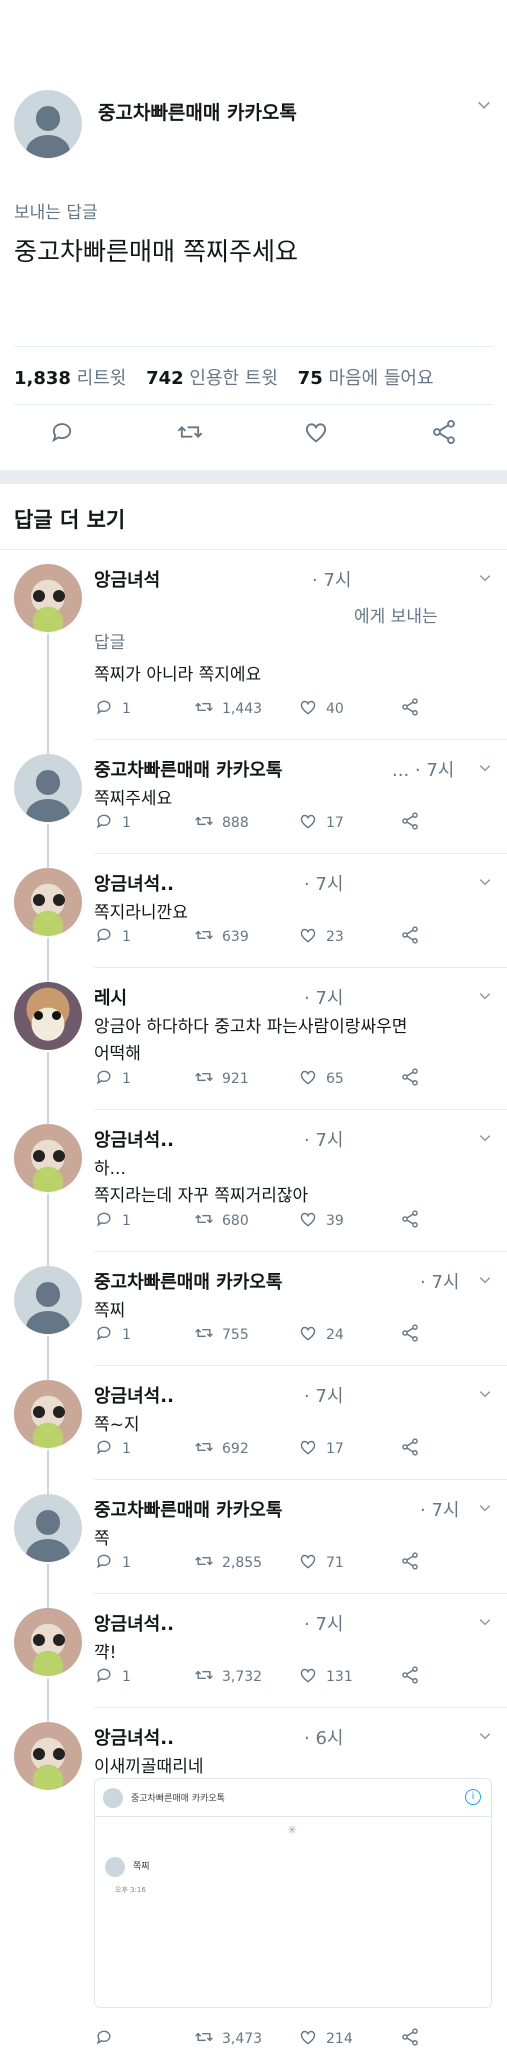 The width and height of the screenshot is (507, 2048). What do you see at coordinates (221, 1335) in the screenshot?
I see `retweet-button: 755` at bounding box center [221, 1335].